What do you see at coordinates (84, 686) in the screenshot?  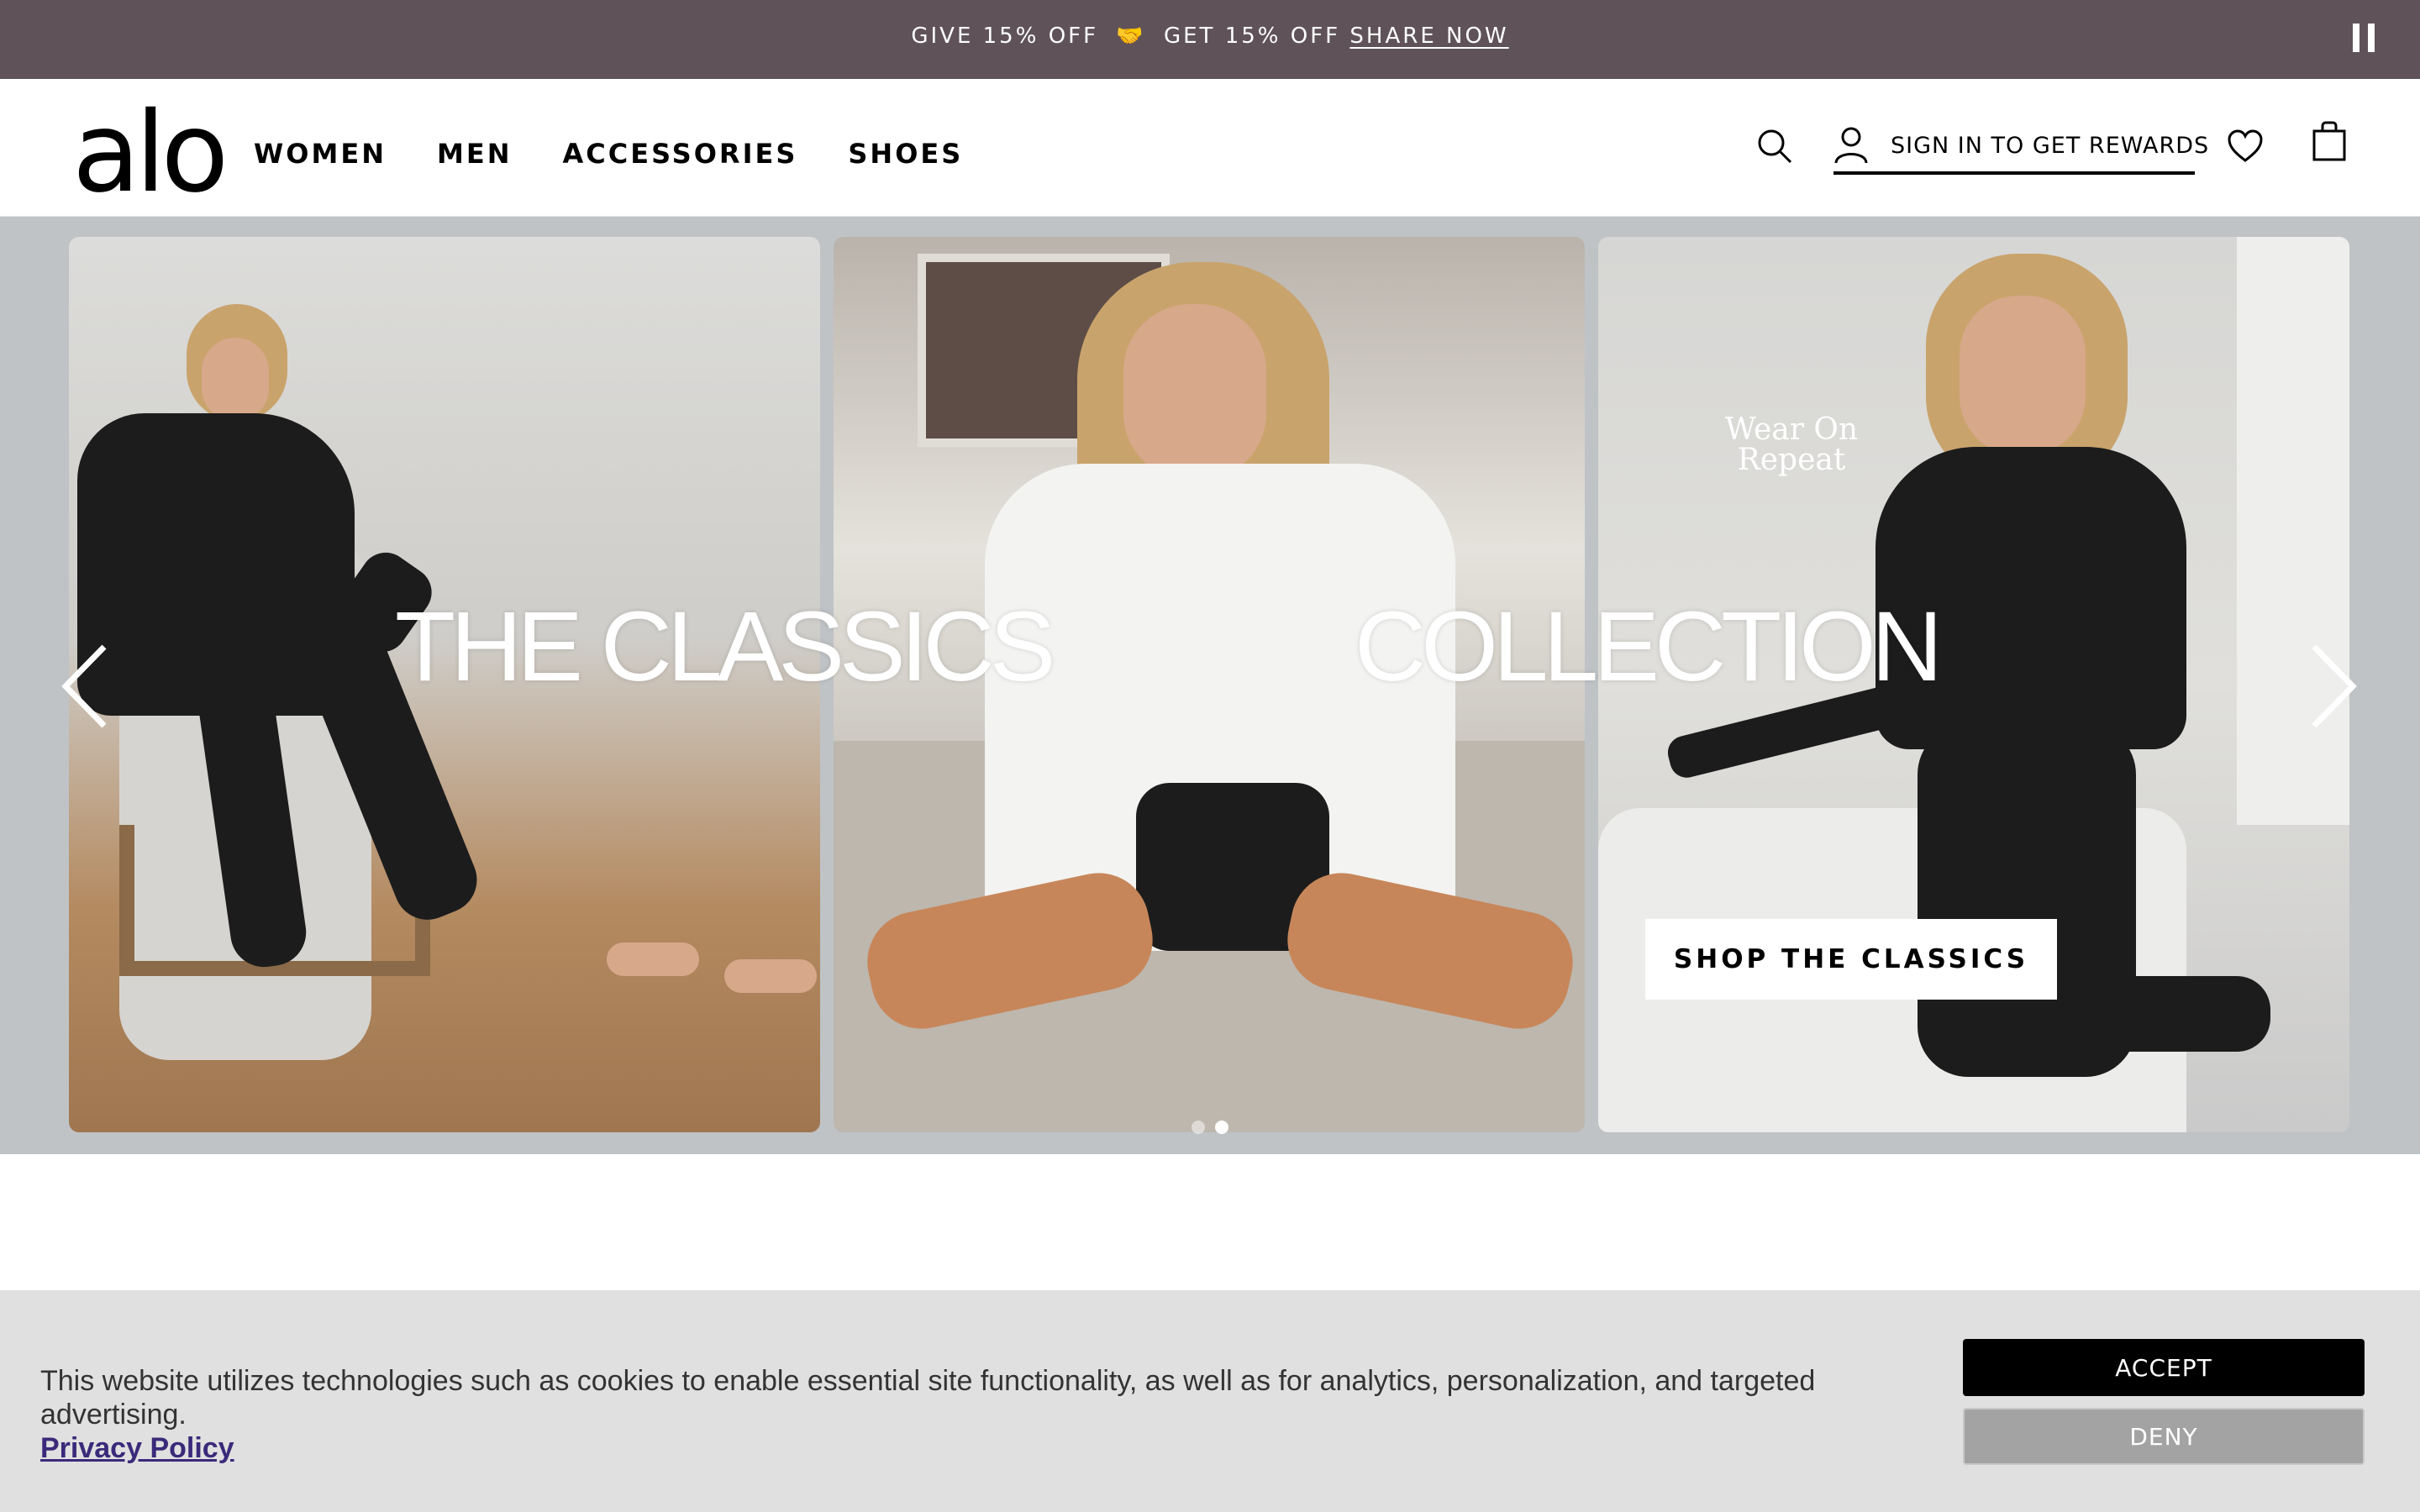 I see `chevron-left-icon` at bounding box center [84, 686].